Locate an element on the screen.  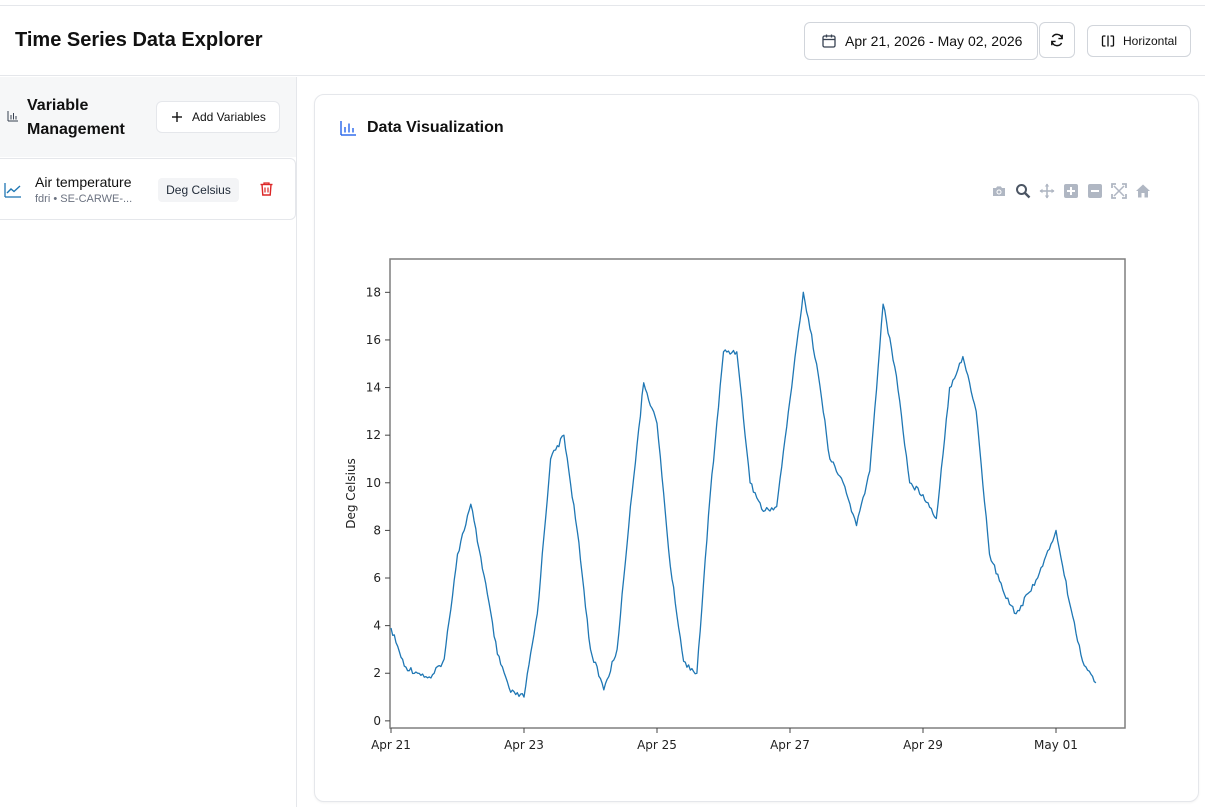
add-variables-label: Add Variables is located at coordinates (229, 117).